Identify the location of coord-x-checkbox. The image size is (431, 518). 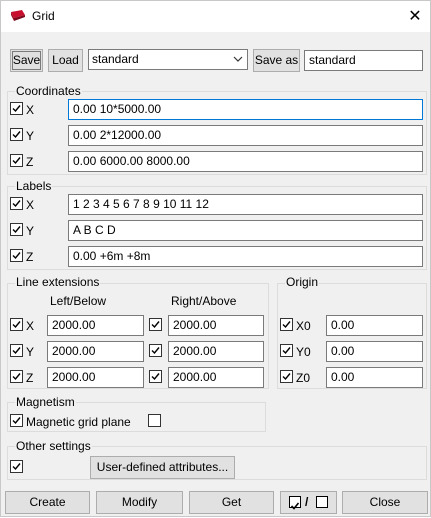
(16, 108).